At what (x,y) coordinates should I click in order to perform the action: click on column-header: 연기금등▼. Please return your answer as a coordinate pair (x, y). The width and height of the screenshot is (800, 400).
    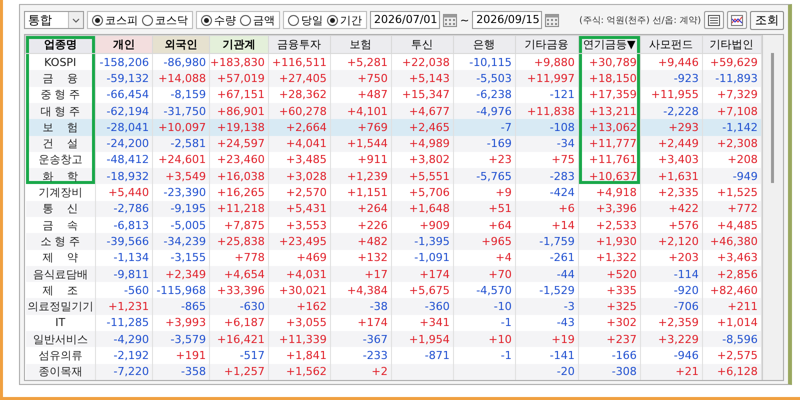
    Looking at the image, I should click on (609, 45).